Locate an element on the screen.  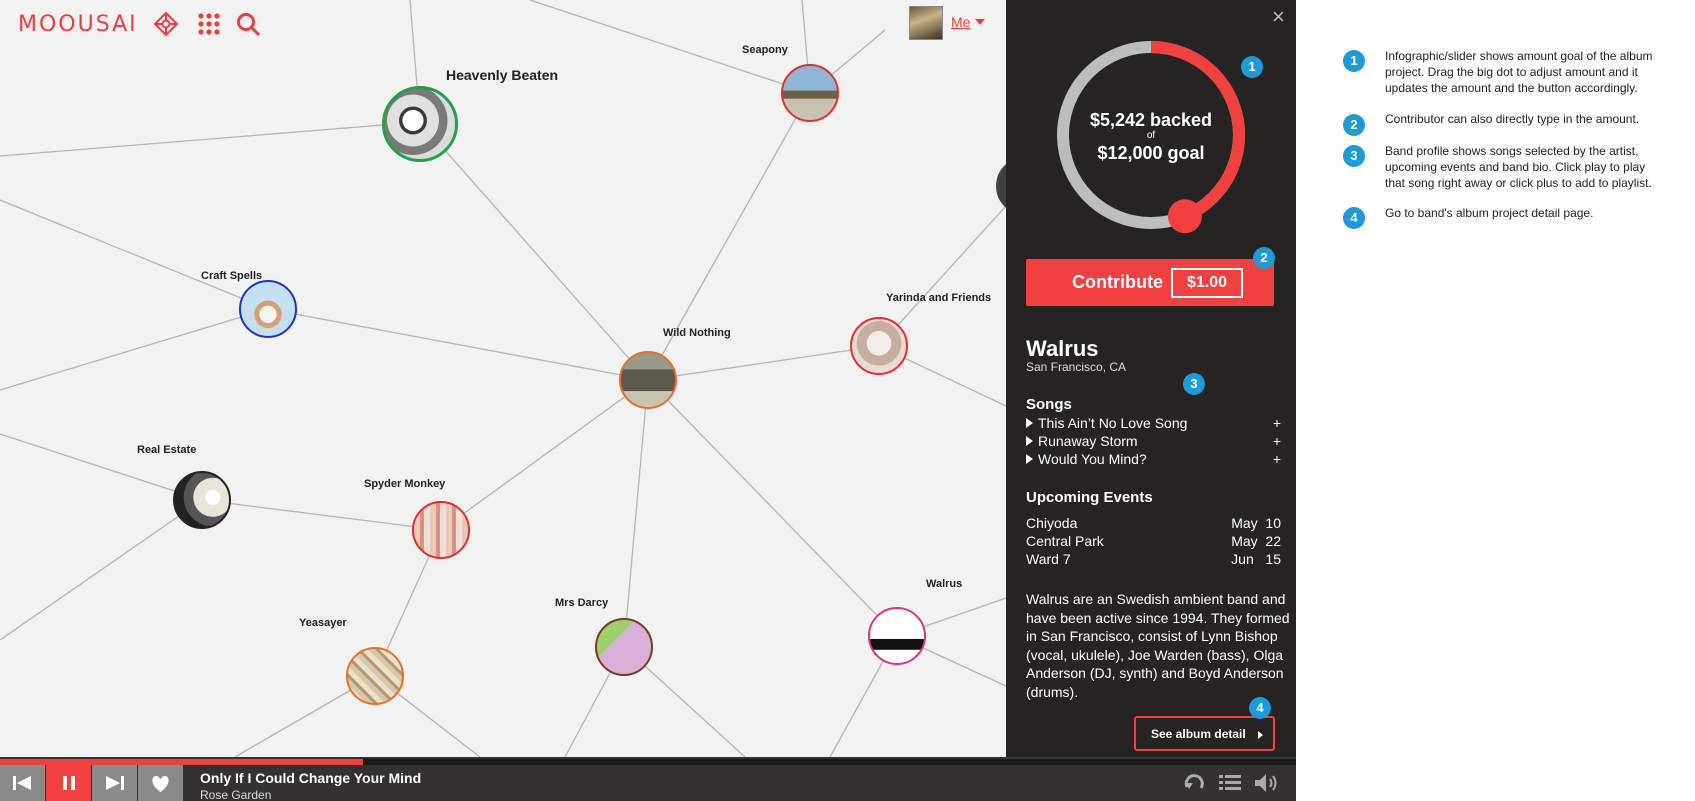
event-venue: Chiyoda is located at coordinates (1052, 523).